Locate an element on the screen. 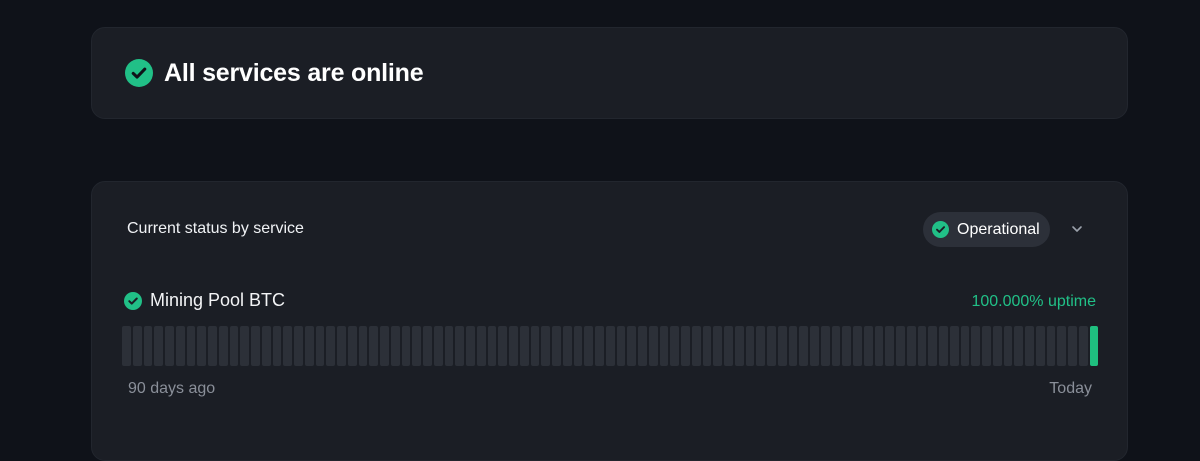  page-title: All services are online is located at coordinates (294, 72).